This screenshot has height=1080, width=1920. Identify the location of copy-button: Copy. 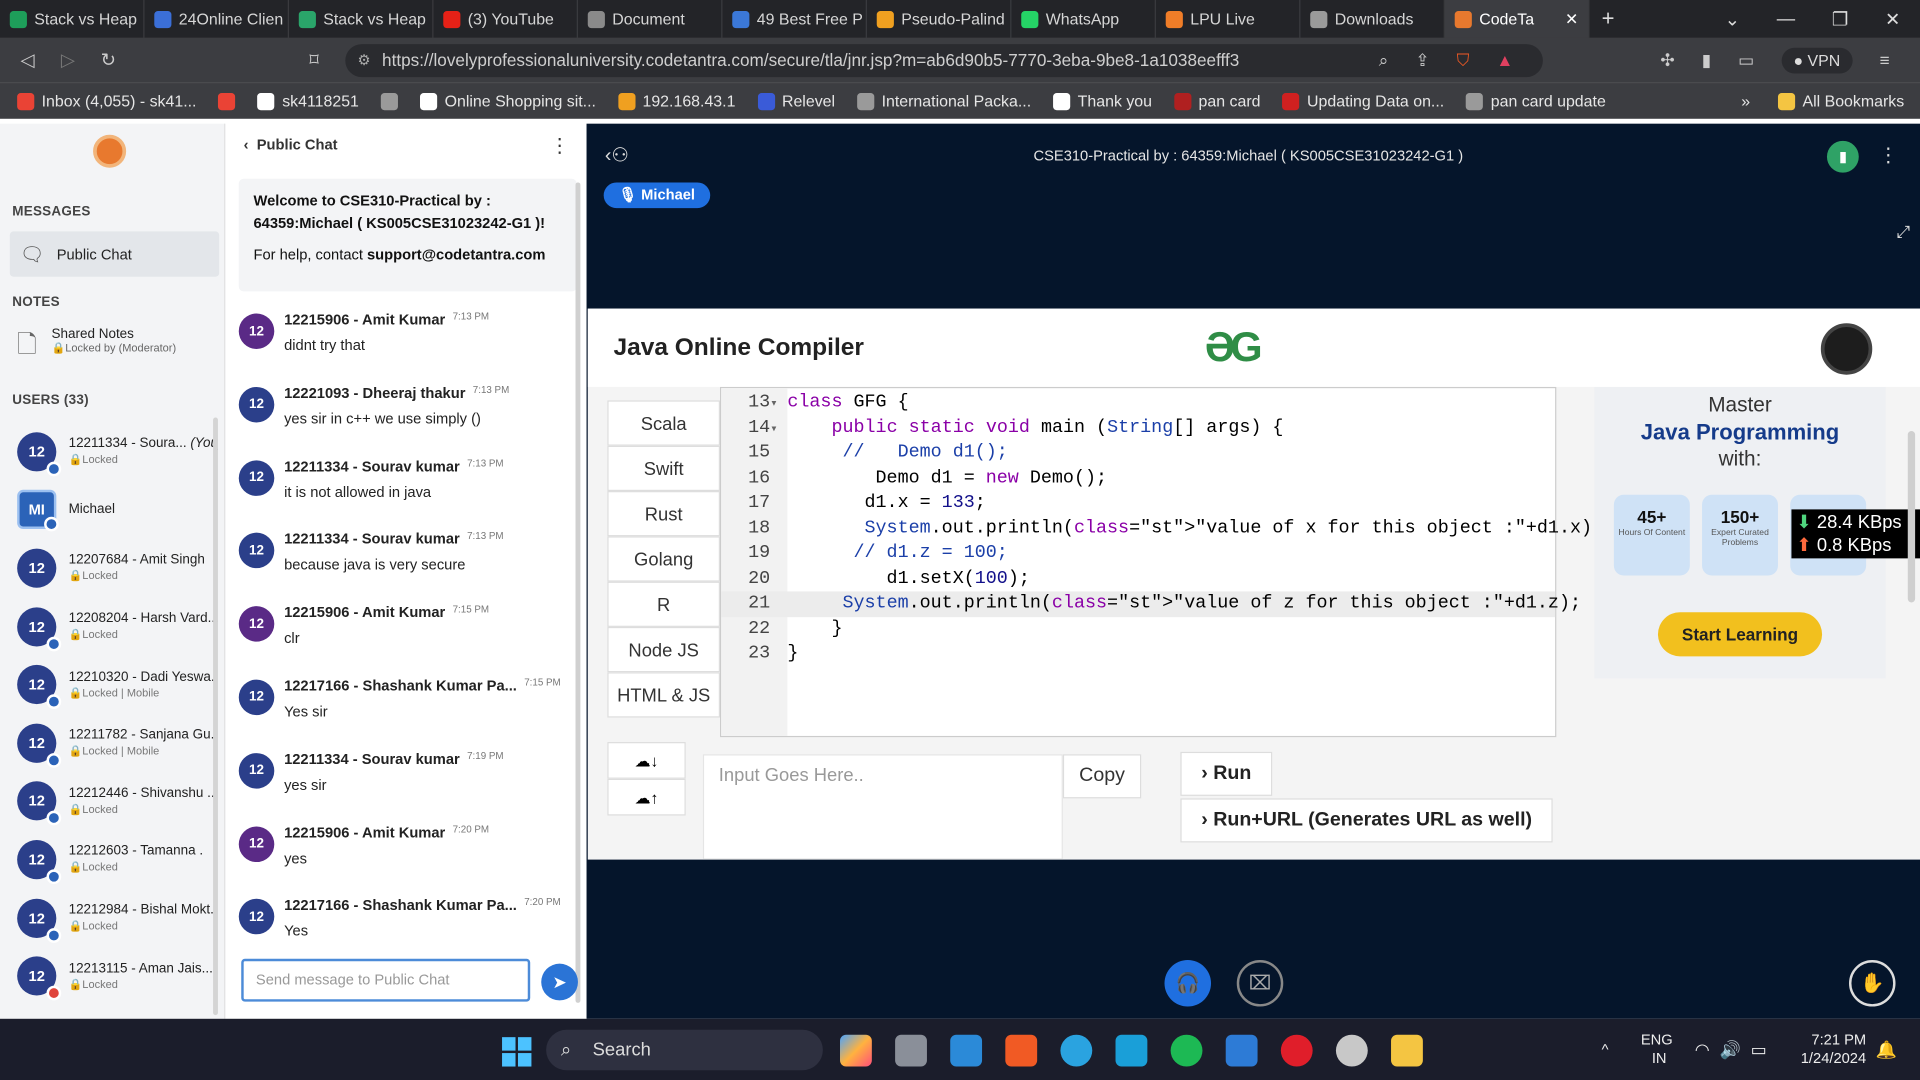
(1102, 776).